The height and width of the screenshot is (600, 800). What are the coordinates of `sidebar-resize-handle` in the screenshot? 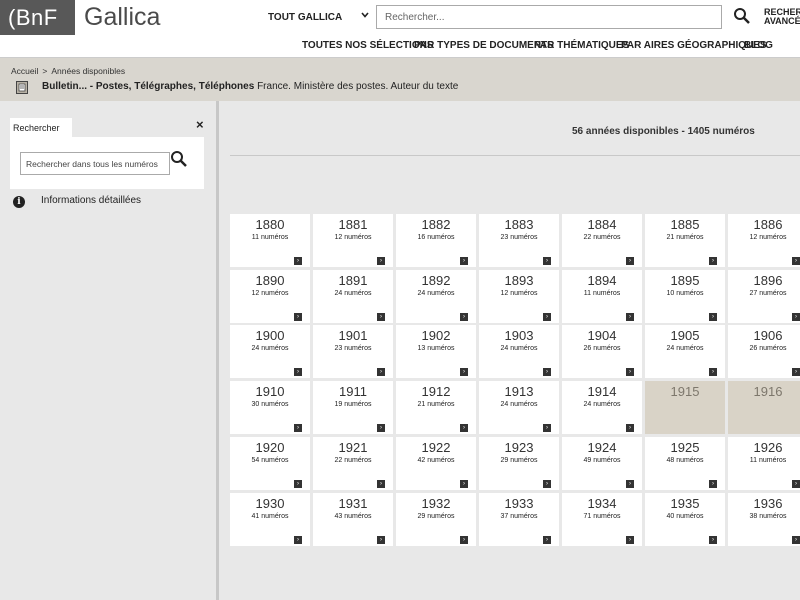 It's located at (217, 350).